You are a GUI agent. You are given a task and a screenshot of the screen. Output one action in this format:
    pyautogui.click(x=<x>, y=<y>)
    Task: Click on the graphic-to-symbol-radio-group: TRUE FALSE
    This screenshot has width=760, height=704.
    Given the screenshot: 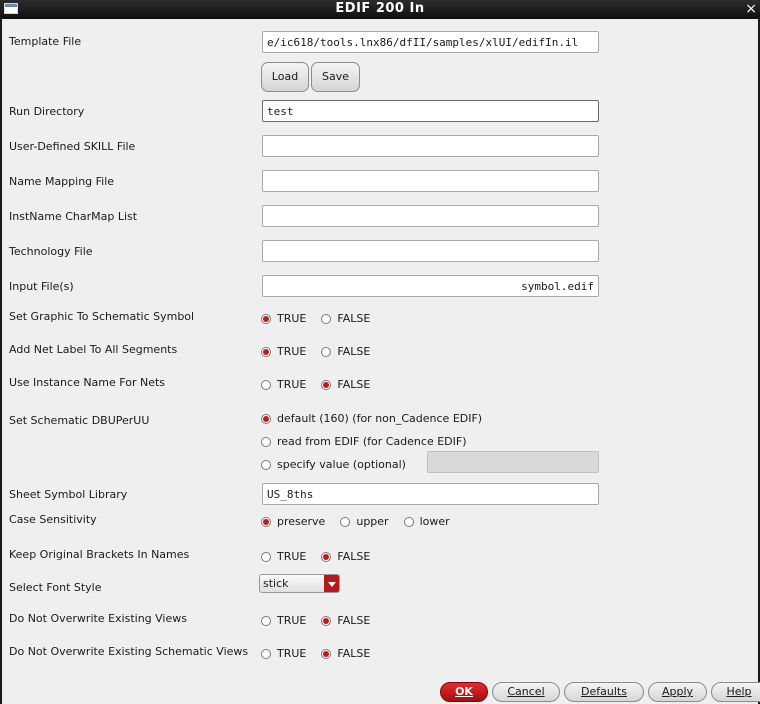 What is the action you would take?
    pyautogui.click(x=323, y=318)
    